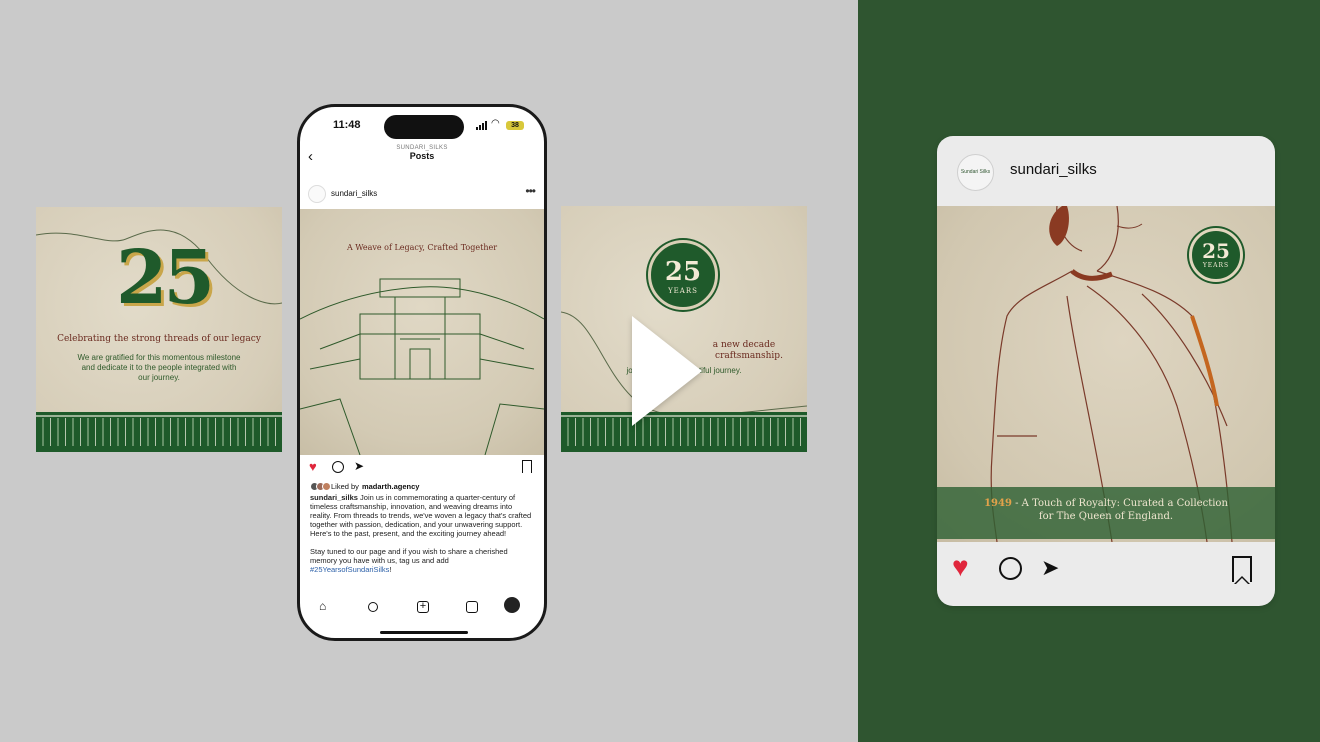  I want to click on create-post-icon: +, so click(423, 607).